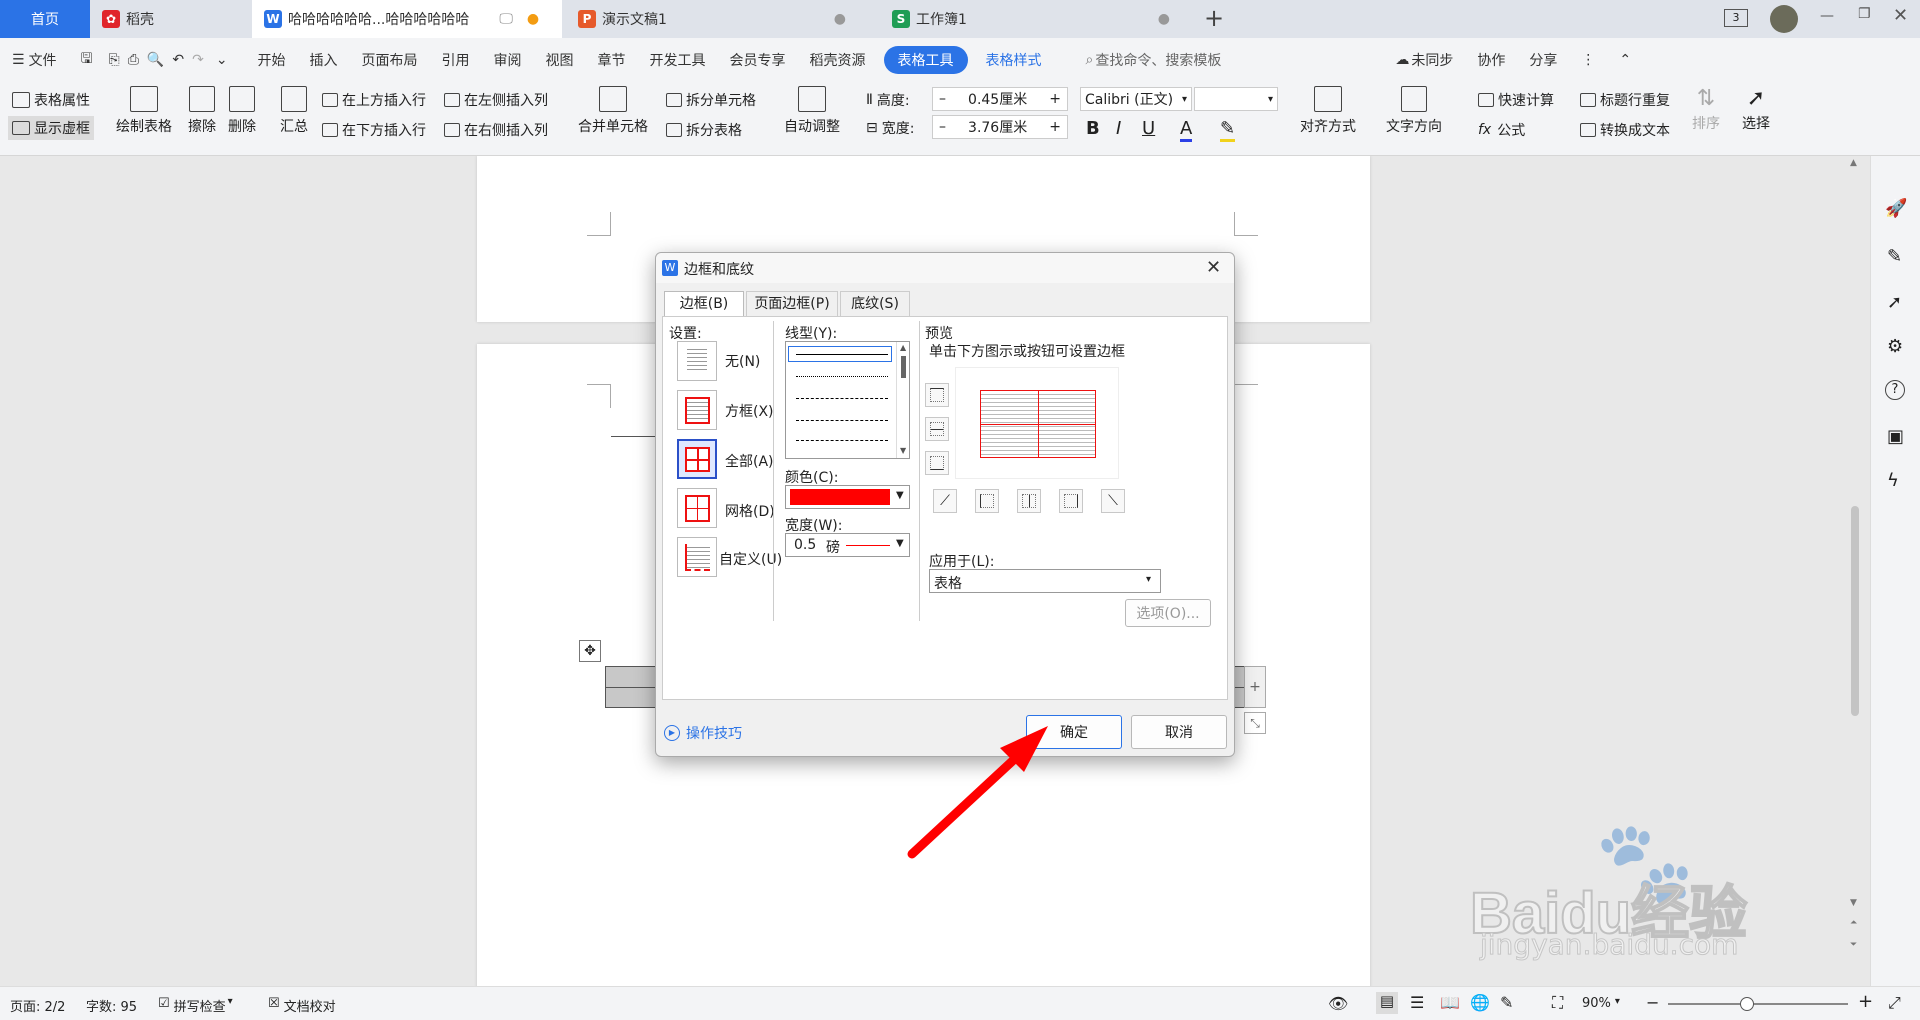  I want to click on proofread-button: ☒ 文档校对, so click(302, 1005).